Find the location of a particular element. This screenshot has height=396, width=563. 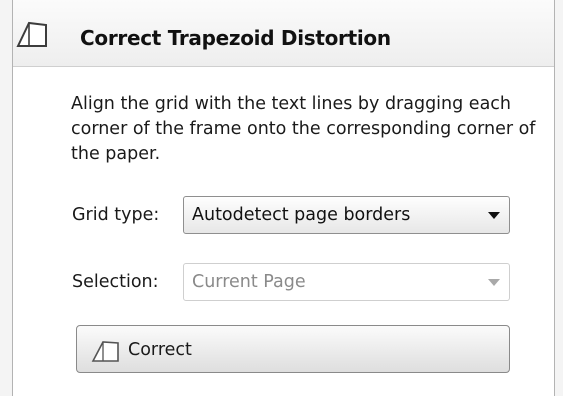

selection-value: Current Page is located at coordinates (249, 282).